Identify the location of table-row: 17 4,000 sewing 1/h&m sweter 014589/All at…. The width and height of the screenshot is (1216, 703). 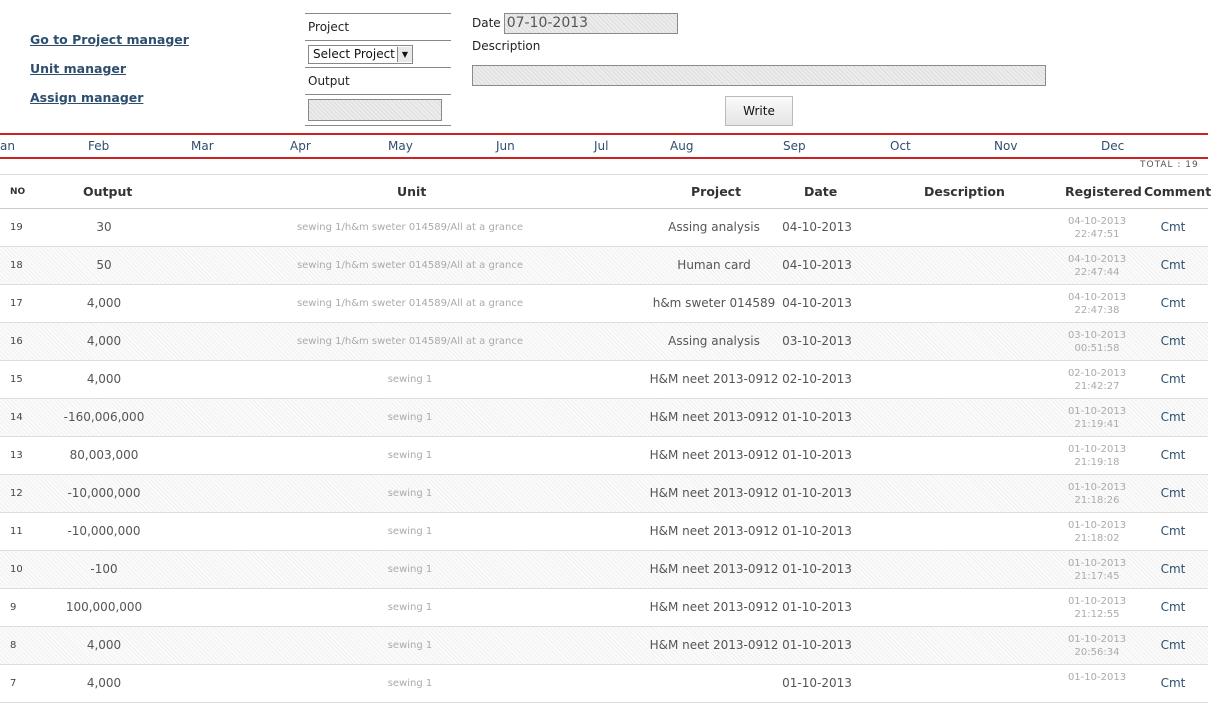
(604, 304).